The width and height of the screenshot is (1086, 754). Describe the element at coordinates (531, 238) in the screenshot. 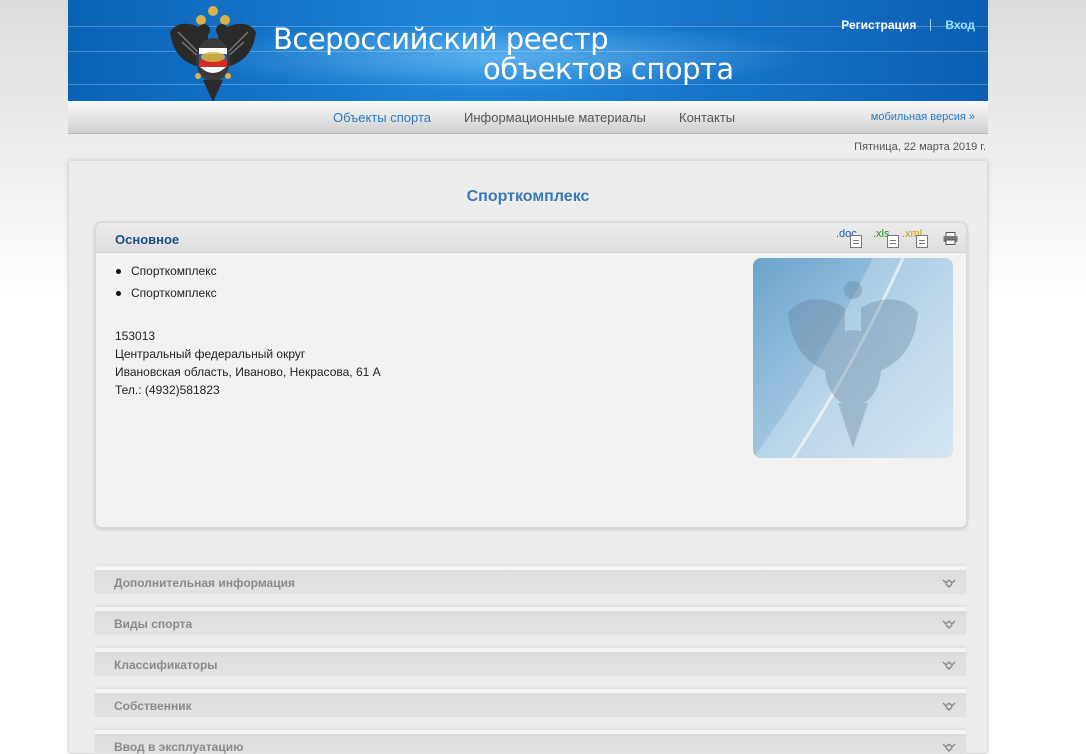

I see `panel-header: Основное .doc .xls .xml` at that location.